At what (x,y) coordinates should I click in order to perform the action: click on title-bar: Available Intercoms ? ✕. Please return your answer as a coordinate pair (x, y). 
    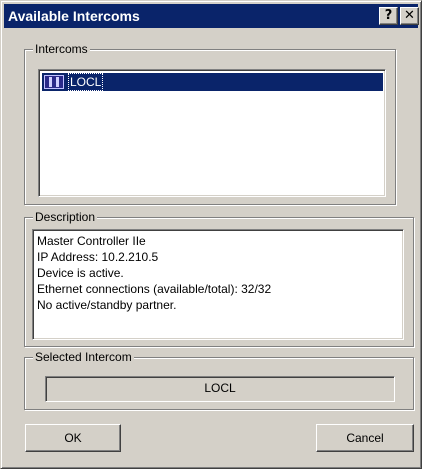
    Looking at the image, I should click on (211, 16).